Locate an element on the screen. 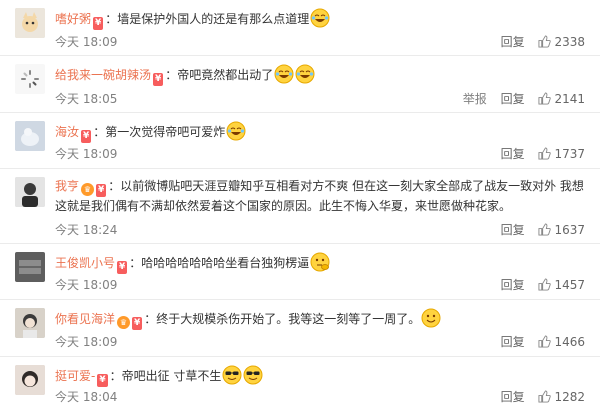  username-link: 王俊凯小号 is located at coordinates (85, 263).